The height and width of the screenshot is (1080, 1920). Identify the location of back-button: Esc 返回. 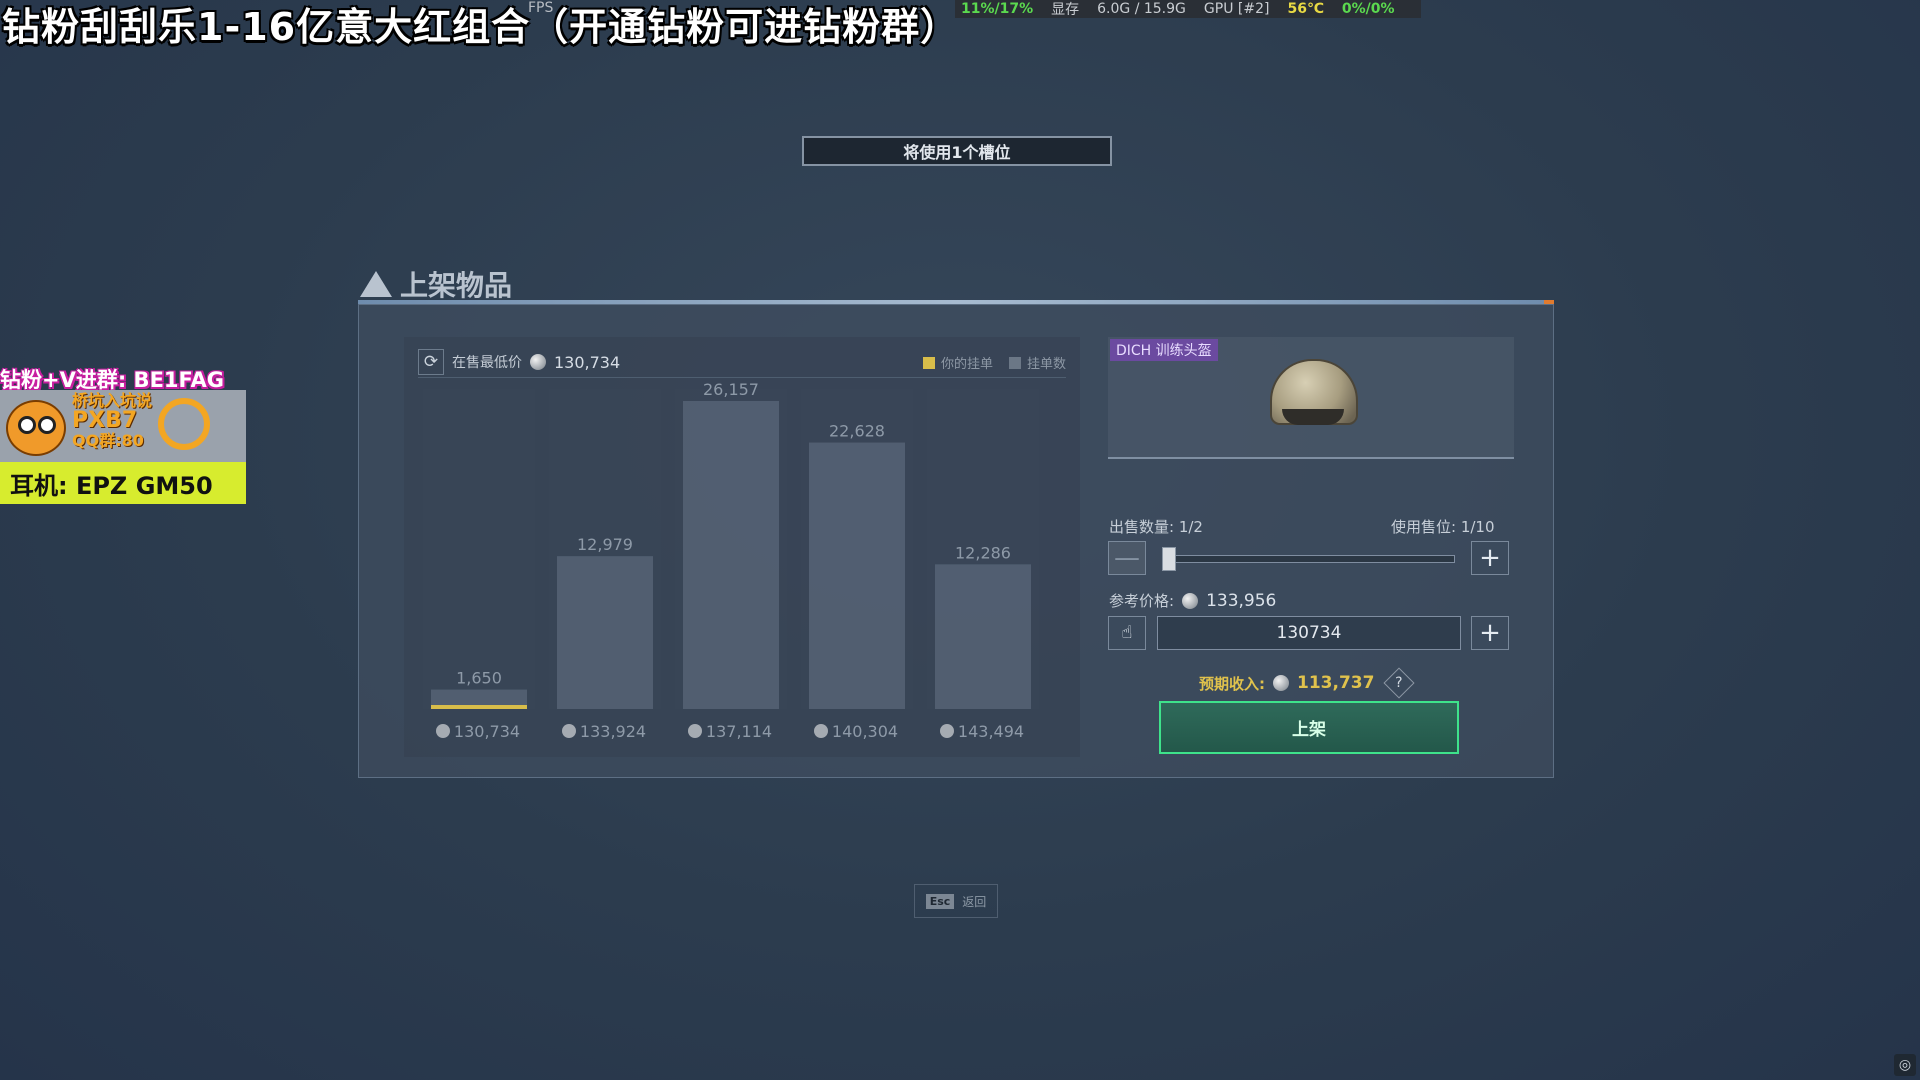
(956, 901).